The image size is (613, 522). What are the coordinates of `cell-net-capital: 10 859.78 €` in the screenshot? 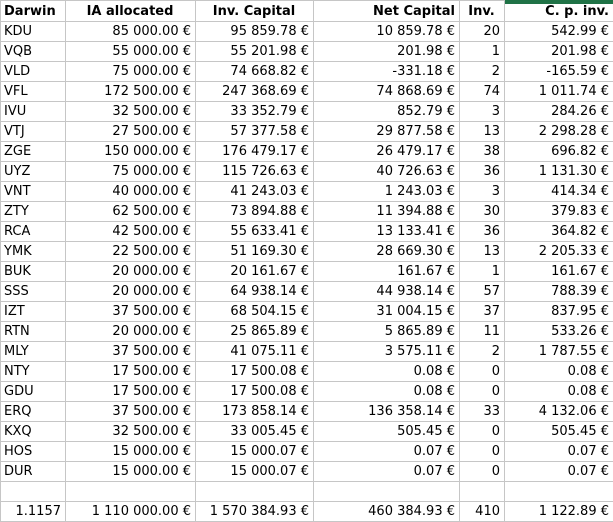 It's located at (386, 31).